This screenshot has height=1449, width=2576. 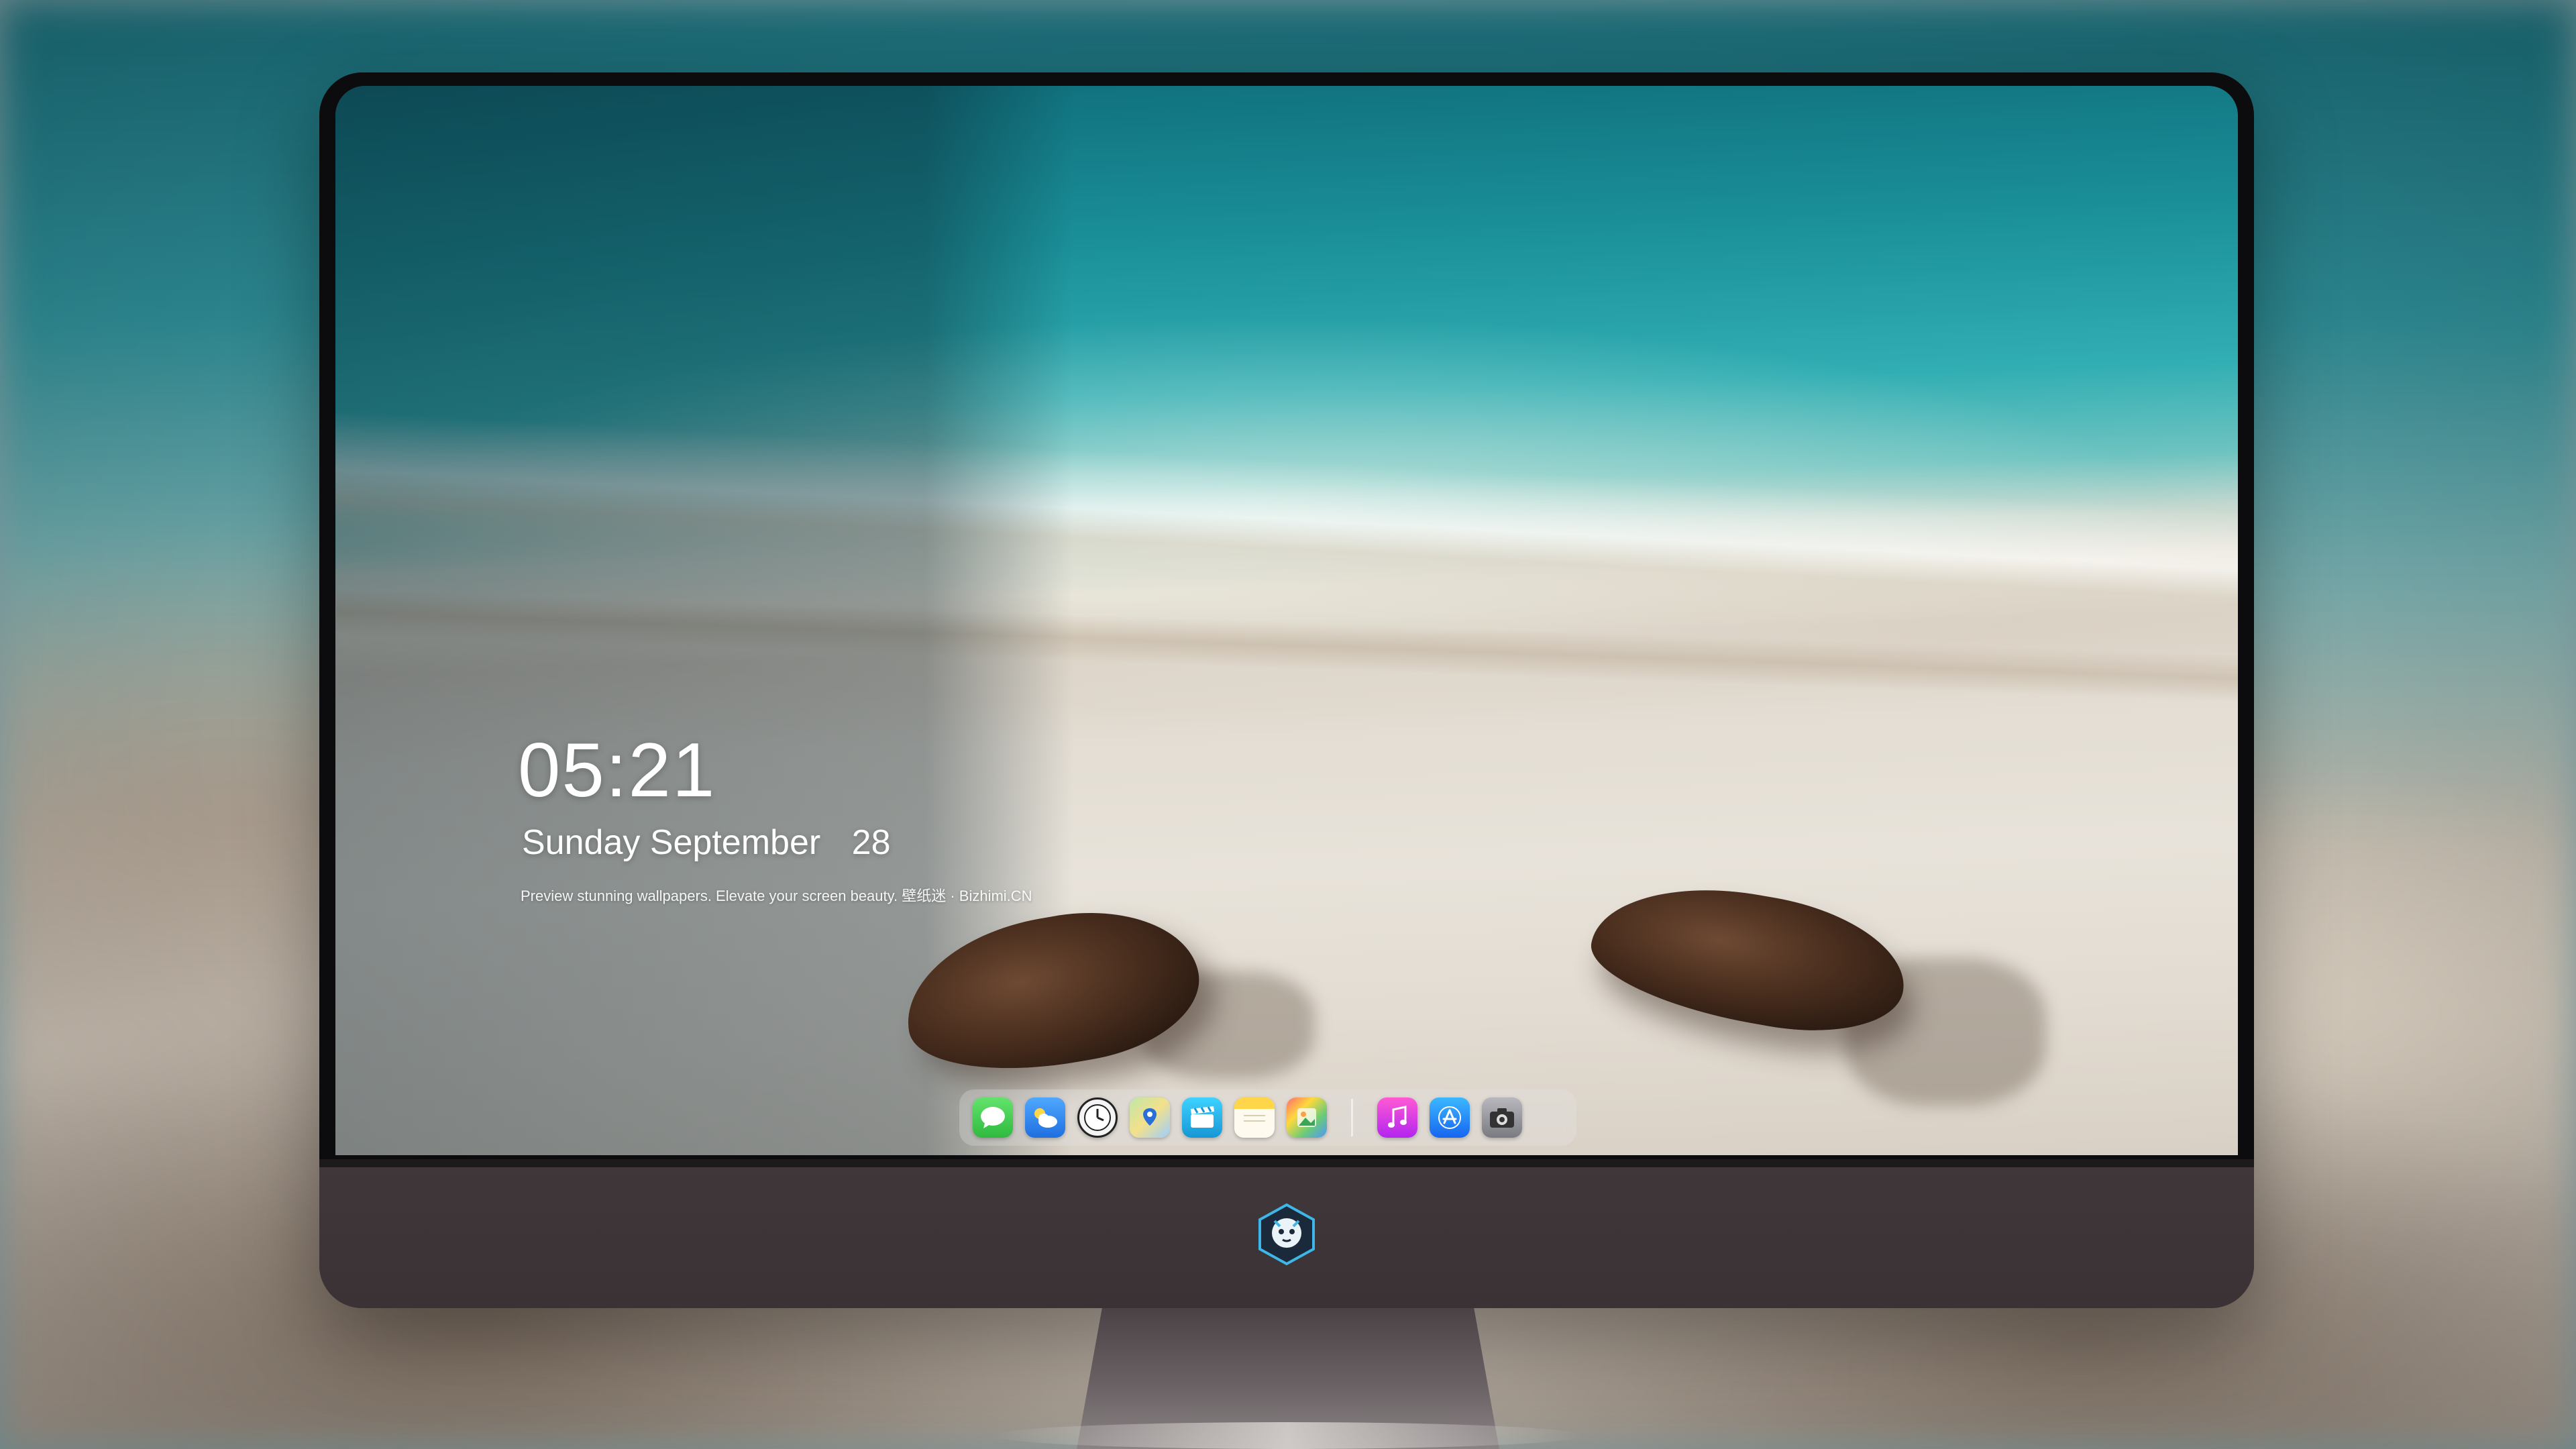 What do you see at coordinates (735, 842) in the screenshot?
I see `date-month: September` at bounding box center [735, 842].